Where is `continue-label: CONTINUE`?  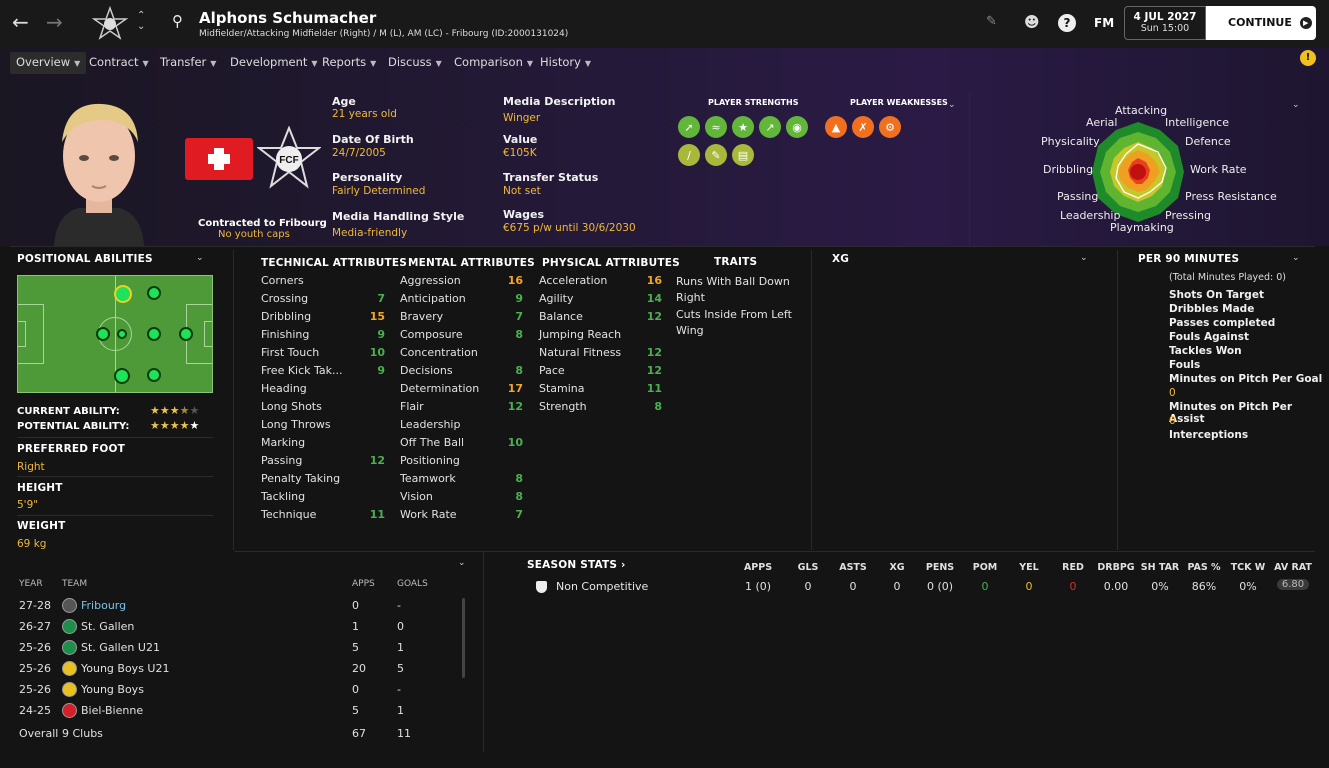
continue-label: CONTINUE is located at coordinates (1260, 22).